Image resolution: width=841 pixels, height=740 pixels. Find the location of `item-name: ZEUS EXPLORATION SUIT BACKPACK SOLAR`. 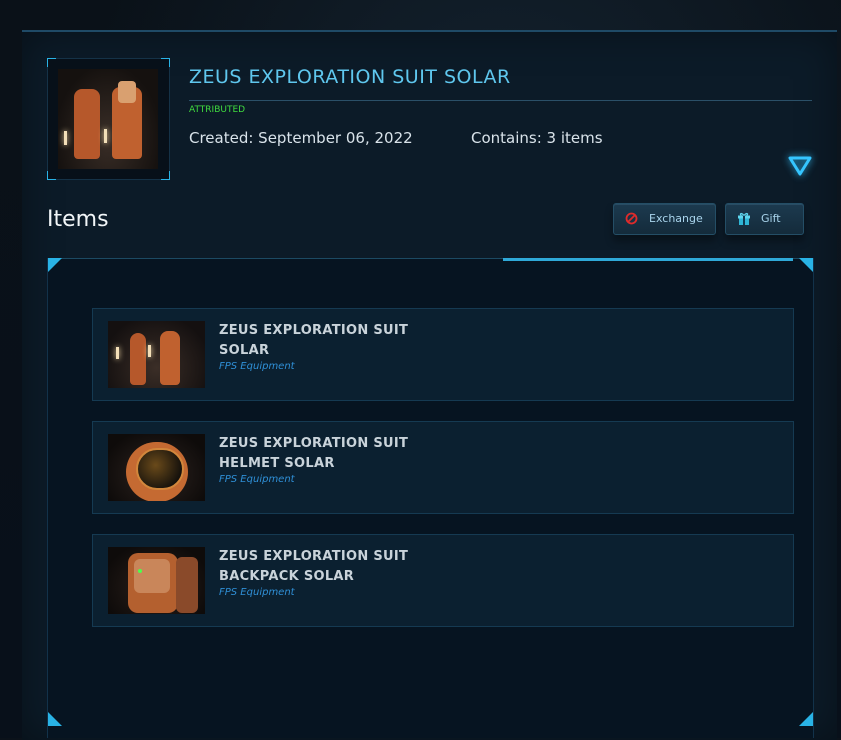

item-name: ZEUS EXPLORATION SUIT BACKPACK SOLAR is located at coordinates (319, 567).